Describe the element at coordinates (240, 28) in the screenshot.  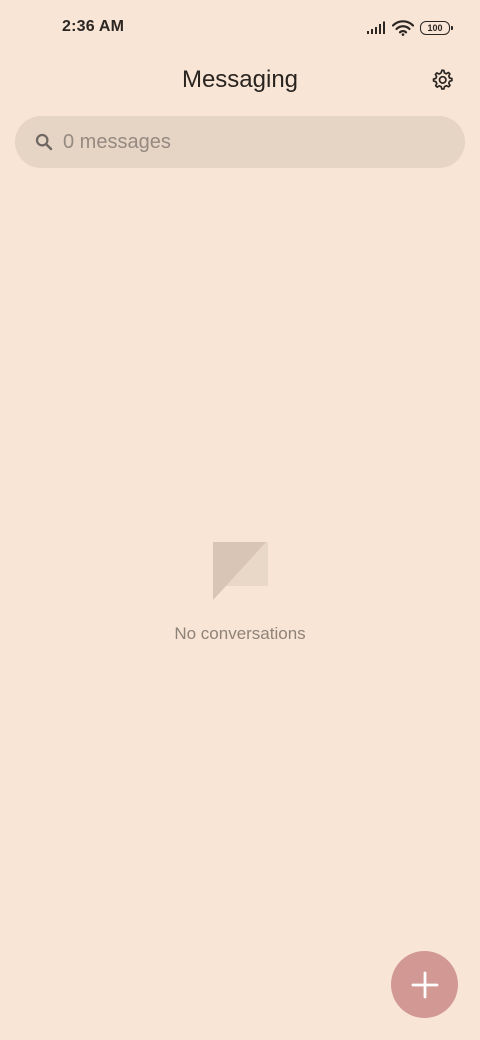
I see `status-bar: 2:36 AM 100` at that location.